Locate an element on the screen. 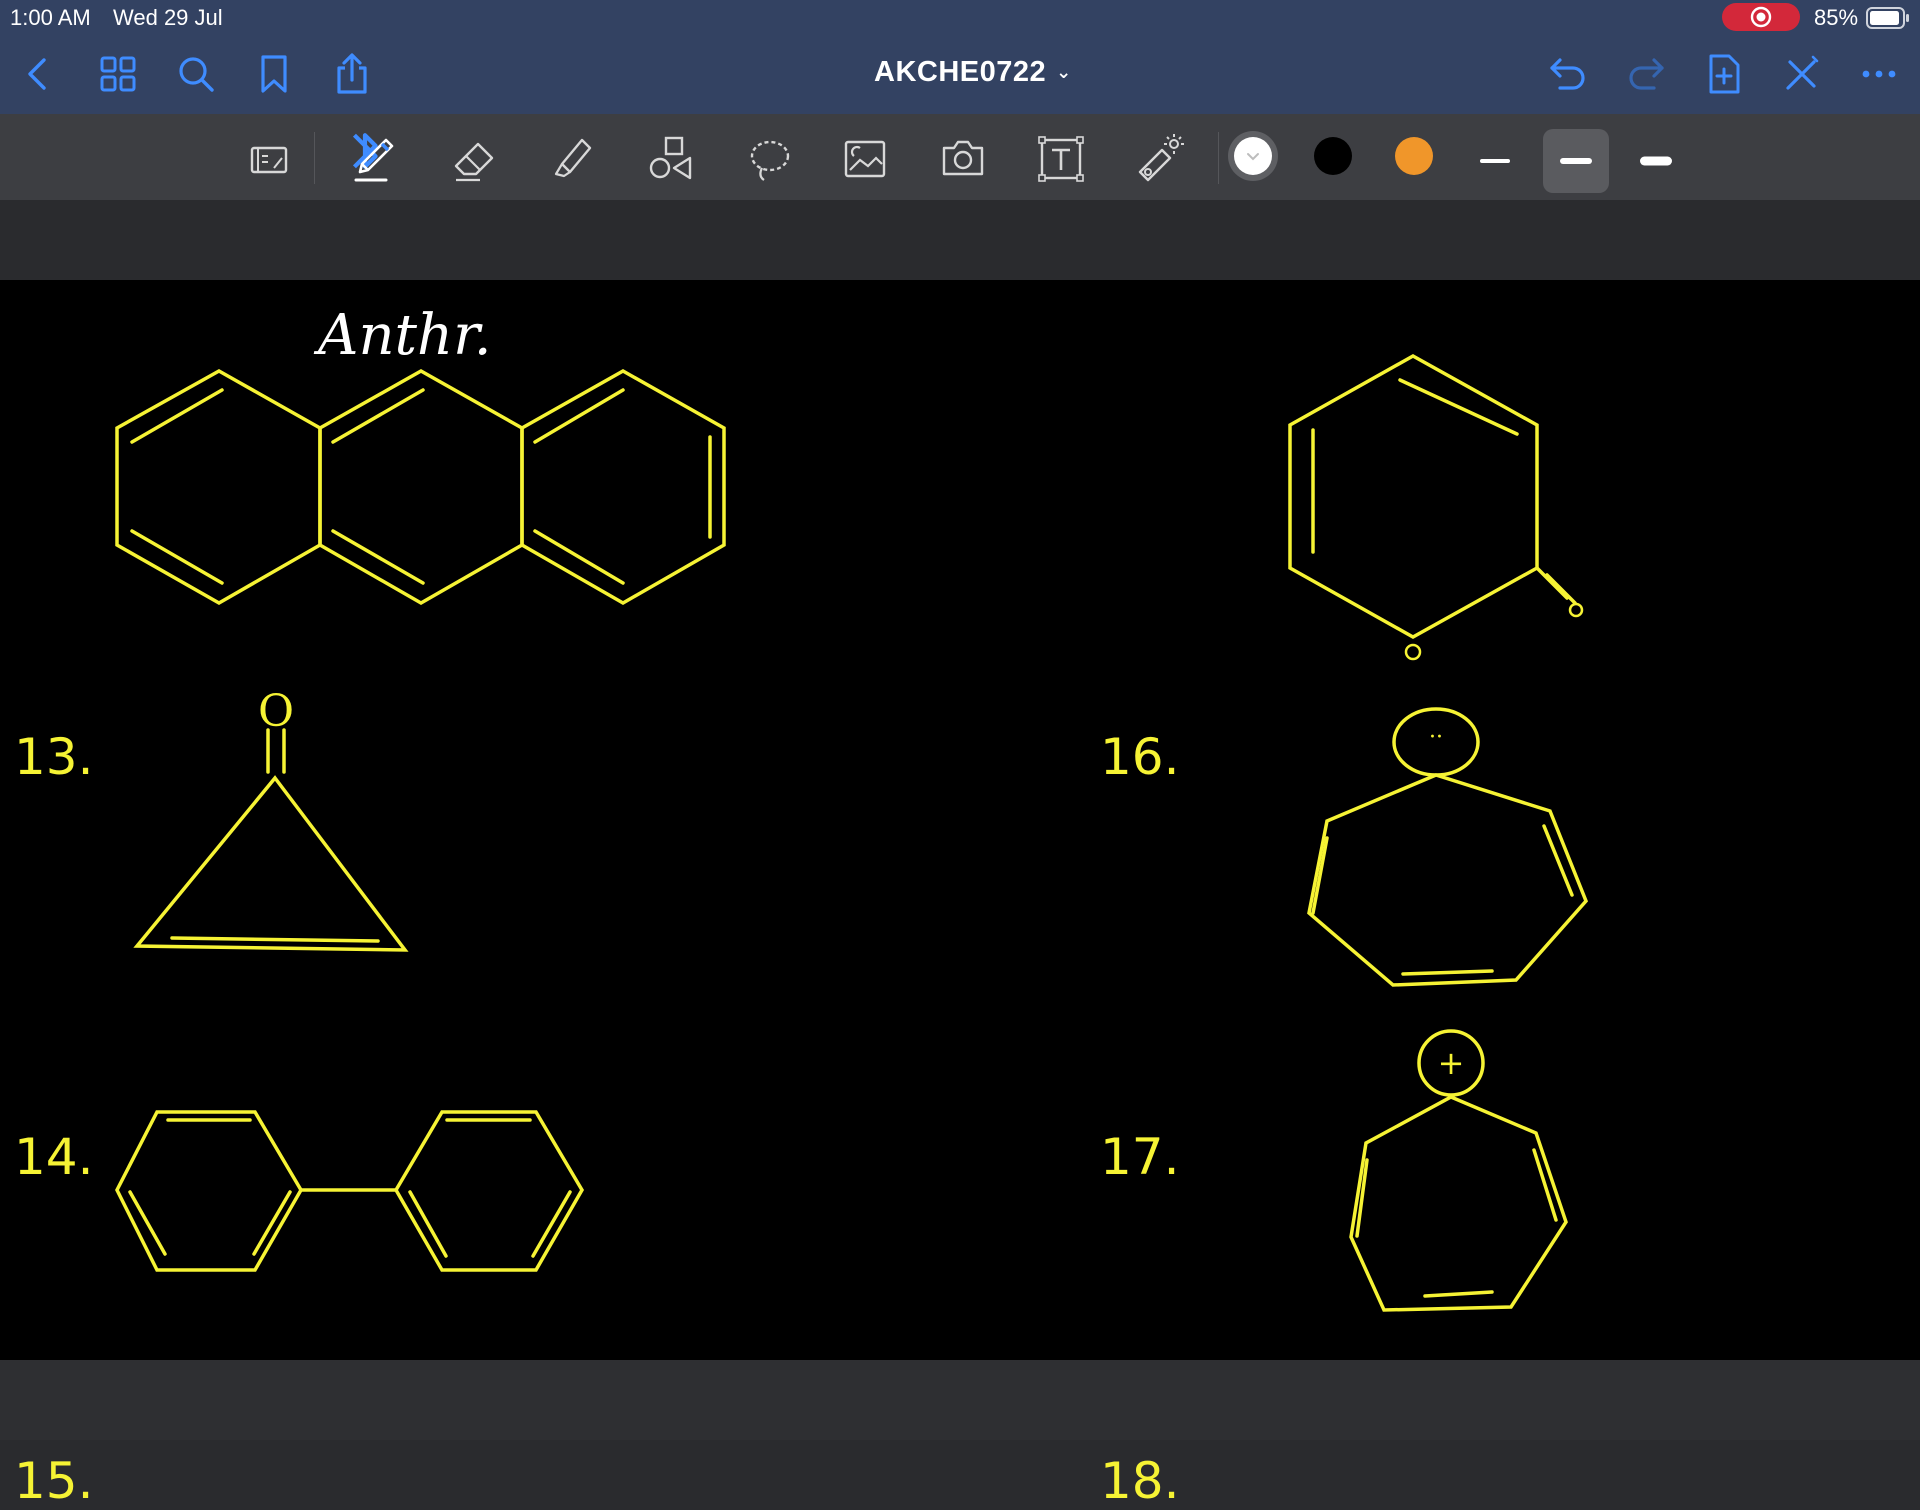 Image resolution: width=1920 pixels, height=1510 pixels. cation-charge-label: + is located at coordinates (1451, 1063).